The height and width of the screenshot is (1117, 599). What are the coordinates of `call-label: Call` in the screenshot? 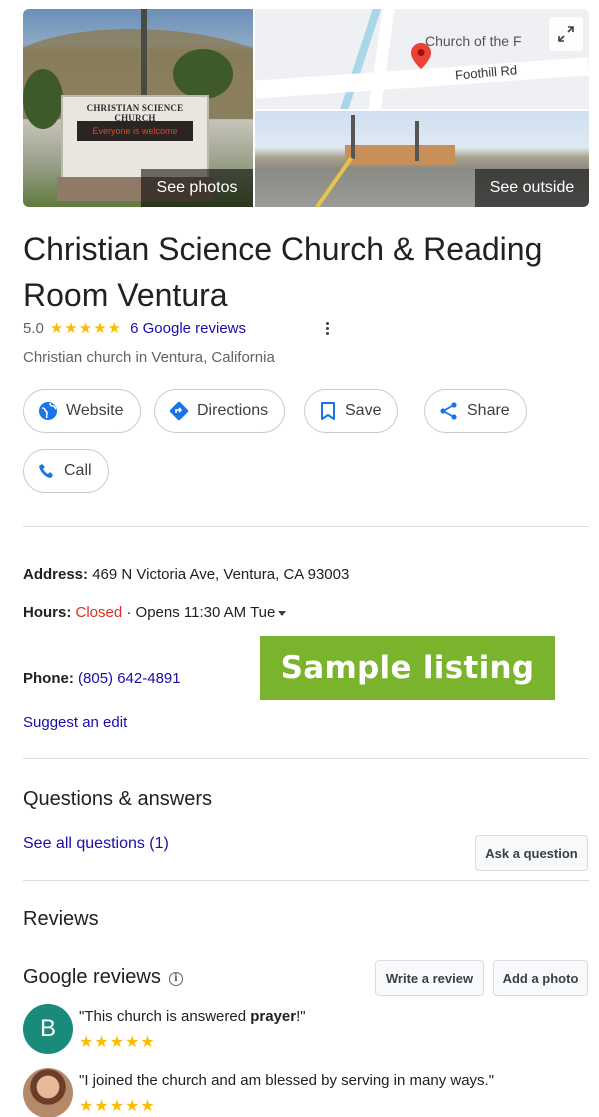 It's located at (78, 470).